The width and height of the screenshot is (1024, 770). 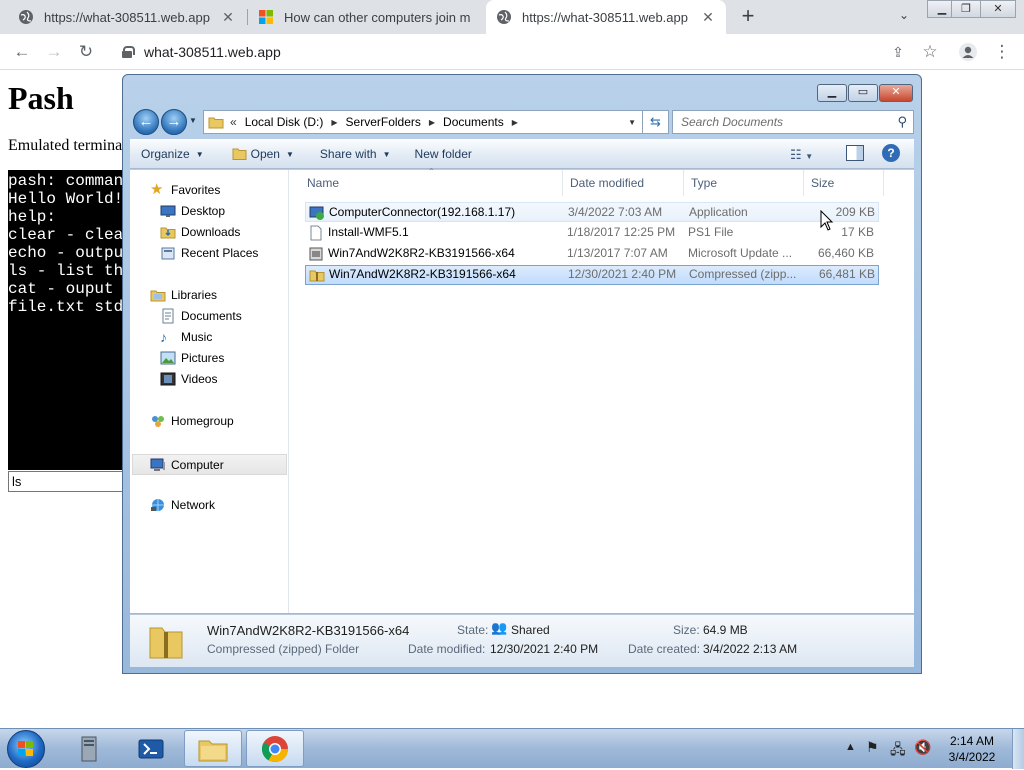 I want to click on explorer-folder-icon, so click(x=213, y=750).